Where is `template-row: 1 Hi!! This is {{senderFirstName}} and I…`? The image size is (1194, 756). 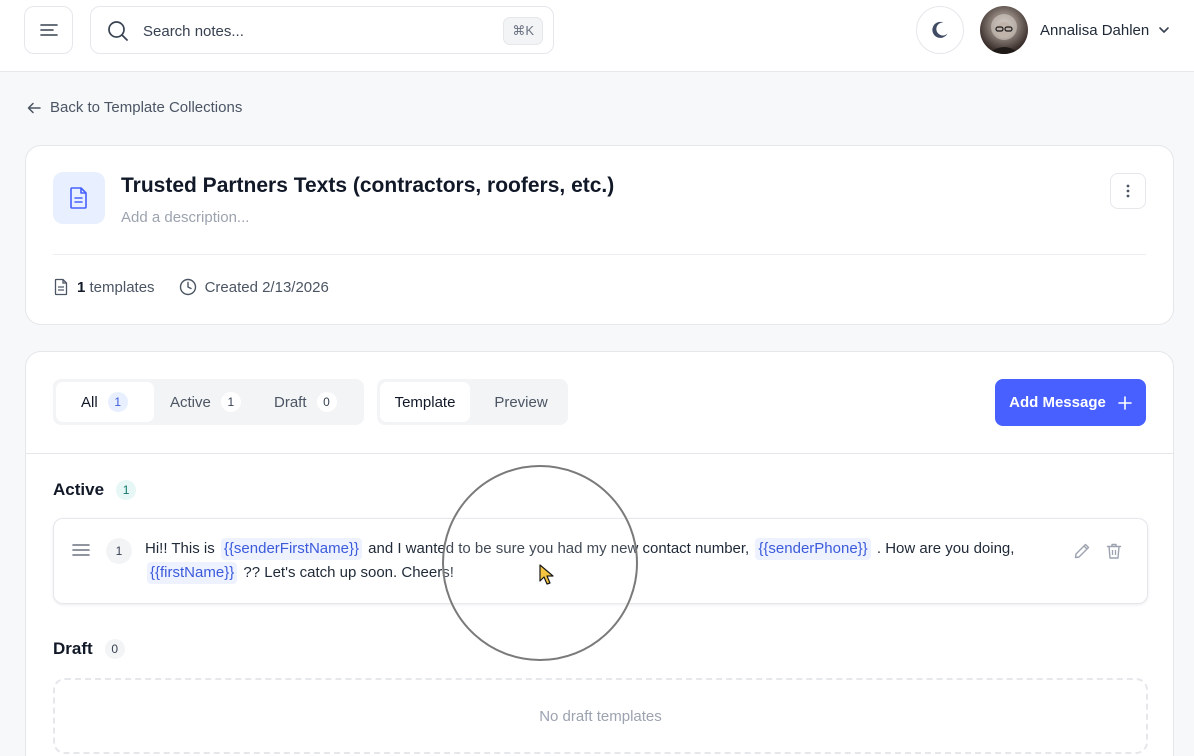 template-row: 1 Hi!! This is {{senderFirstName}} and I… is located at coordinates (600, 561).